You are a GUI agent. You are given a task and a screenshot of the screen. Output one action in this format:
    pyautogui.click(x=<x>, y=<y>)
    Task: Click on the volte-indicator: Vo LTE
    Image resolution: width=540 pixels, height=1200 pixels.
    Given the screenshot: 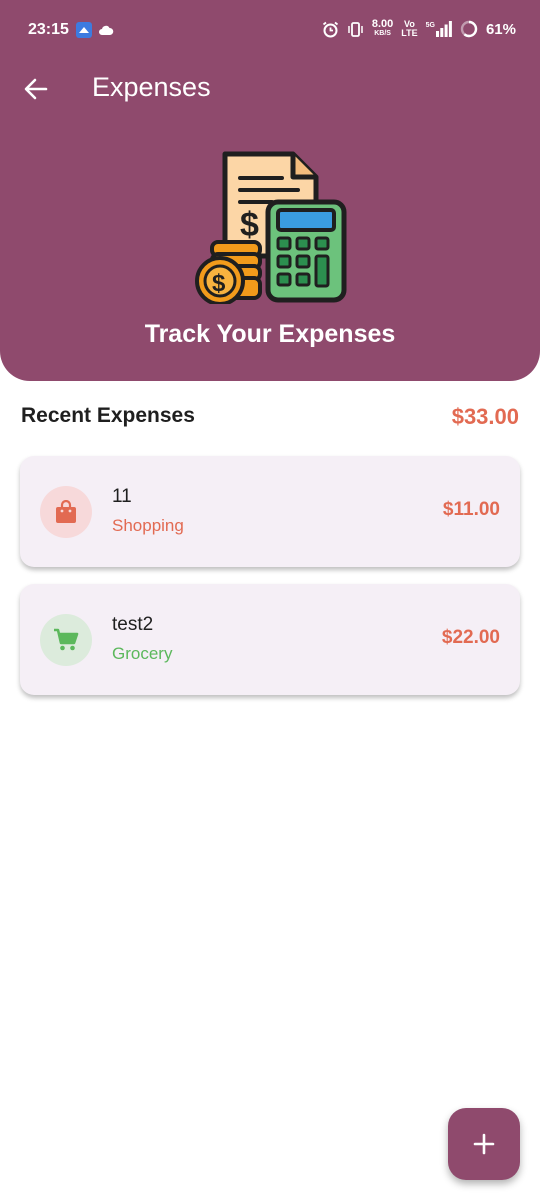 What is the action you would take?
    pyautogui.click(x=409, y=29)
    